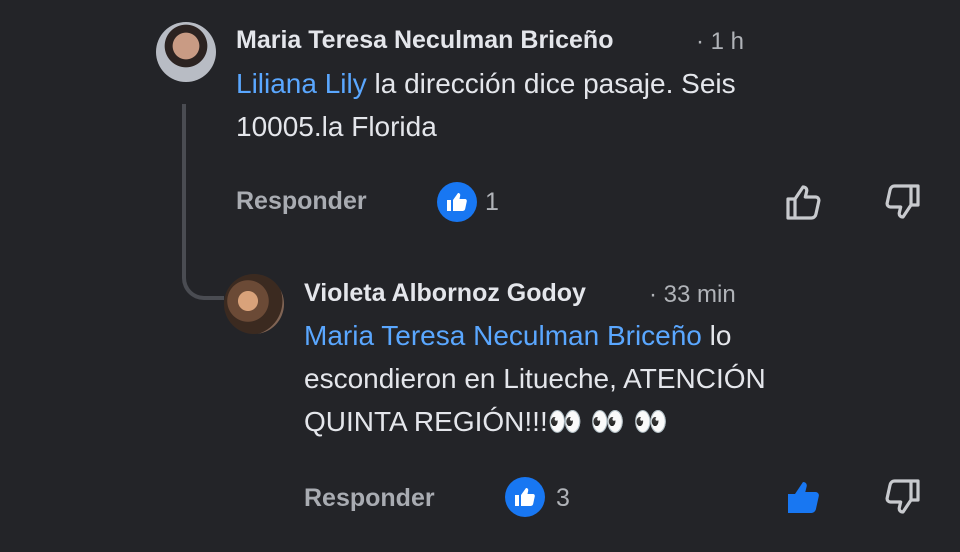  What do you see at coordinates (503, 335) in the screenshot?
I see `mention-link: Maria Teresa Neculman Briceño` at bounding box center [503, 335].